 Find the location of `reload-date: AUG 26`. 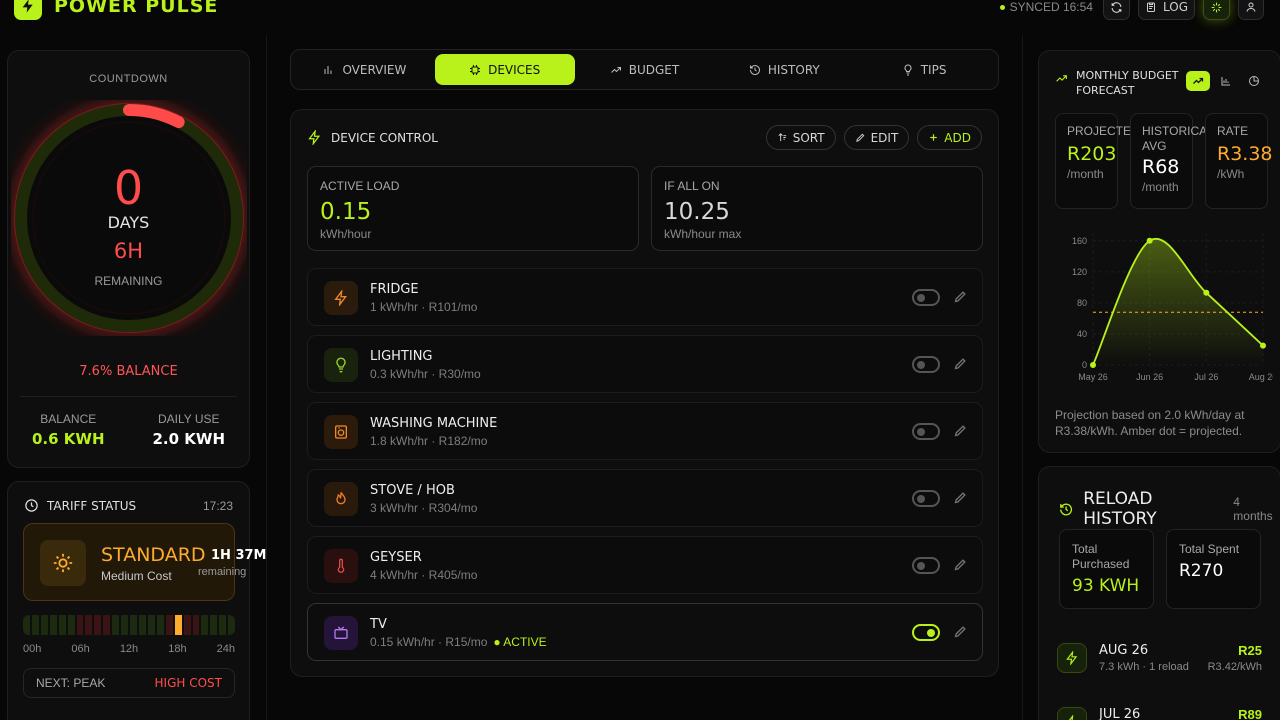

reload-date: AUG 26 is located at coordinates (1124, 650).